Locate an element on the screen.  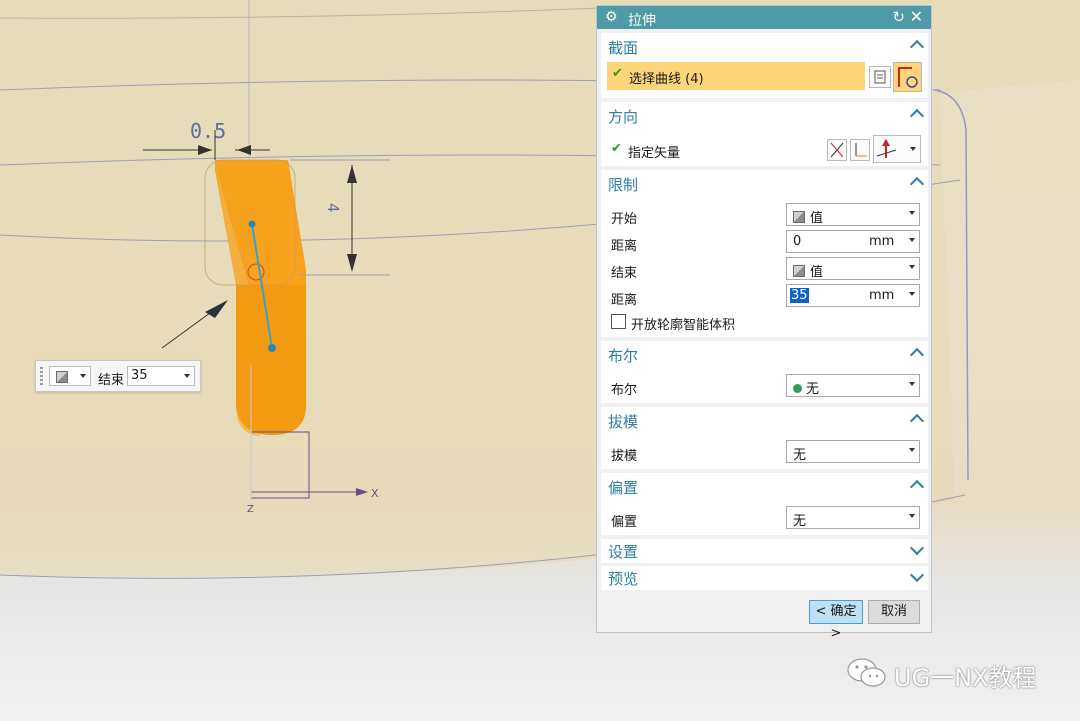
boolean-group: 布尔 布尔 无 is located at coordinates (764, 372).